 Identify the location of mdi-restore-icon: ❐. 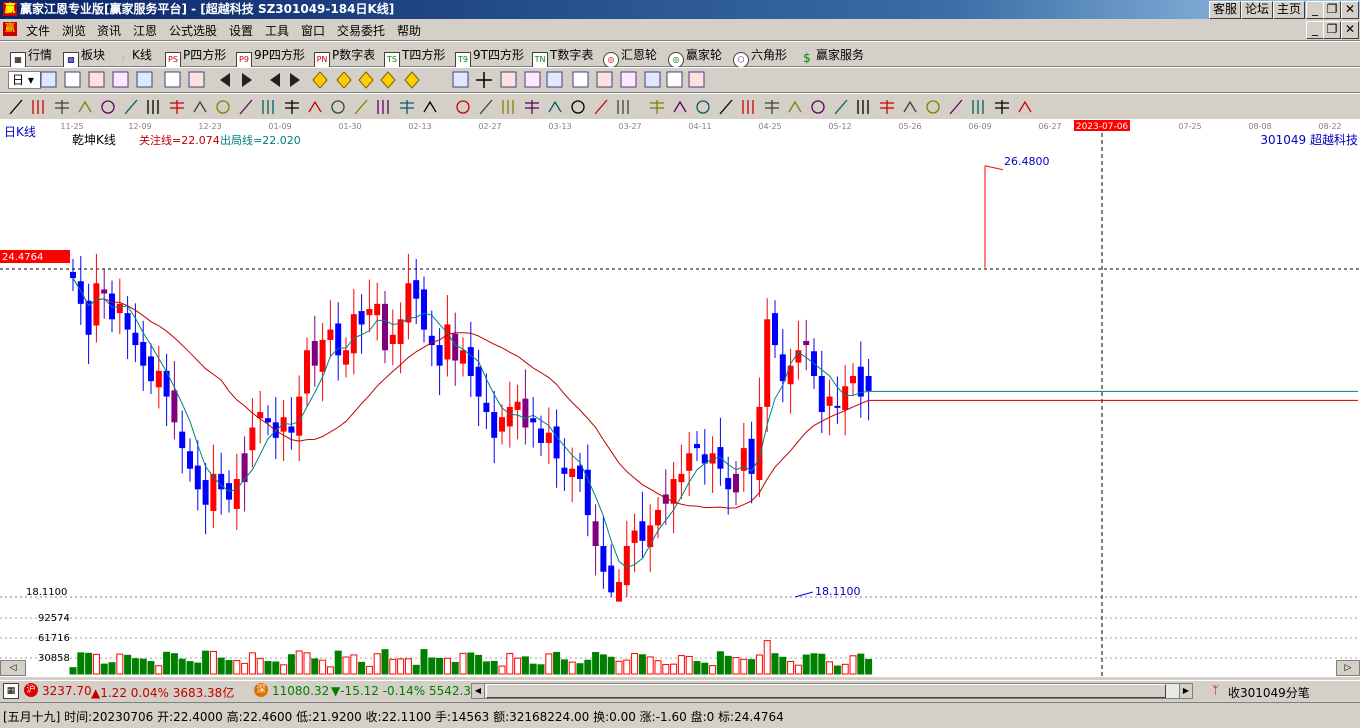
(1332, 30).